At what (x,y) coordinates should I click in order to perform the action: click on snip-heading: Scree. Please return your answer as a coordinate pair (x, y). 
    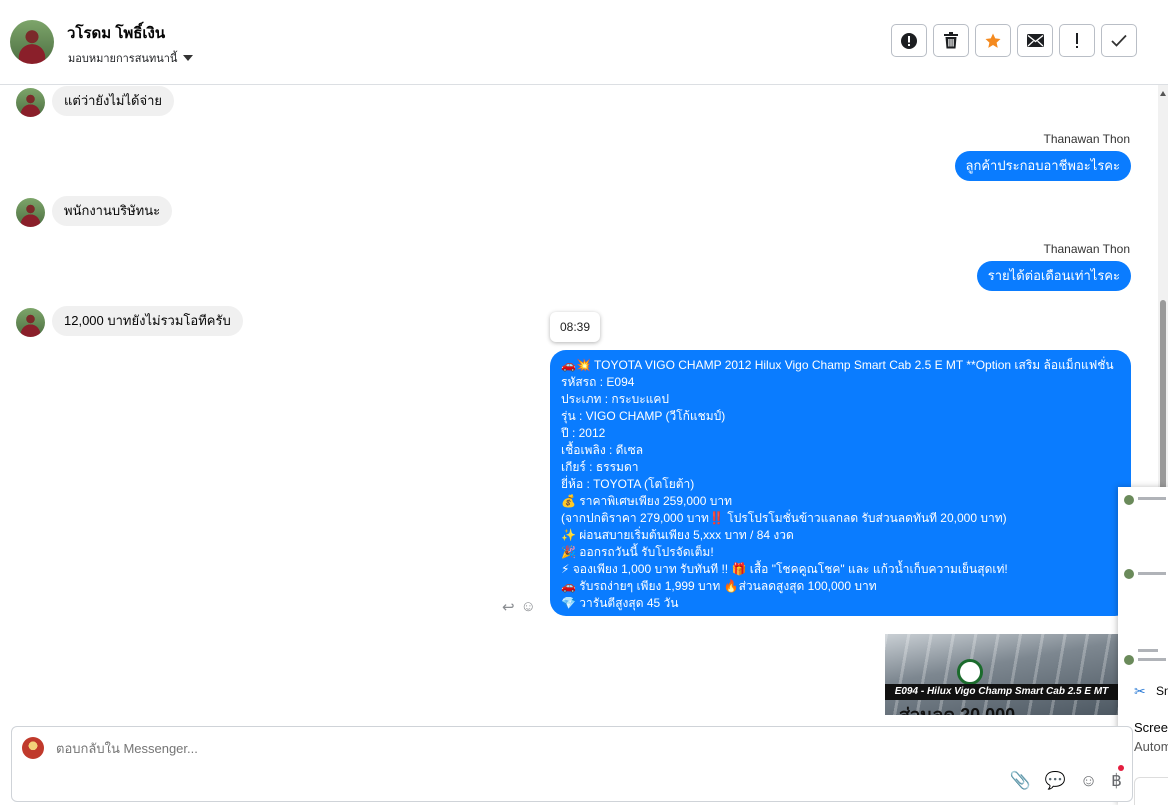
    Looking at the image, I should click on (1151, 727).